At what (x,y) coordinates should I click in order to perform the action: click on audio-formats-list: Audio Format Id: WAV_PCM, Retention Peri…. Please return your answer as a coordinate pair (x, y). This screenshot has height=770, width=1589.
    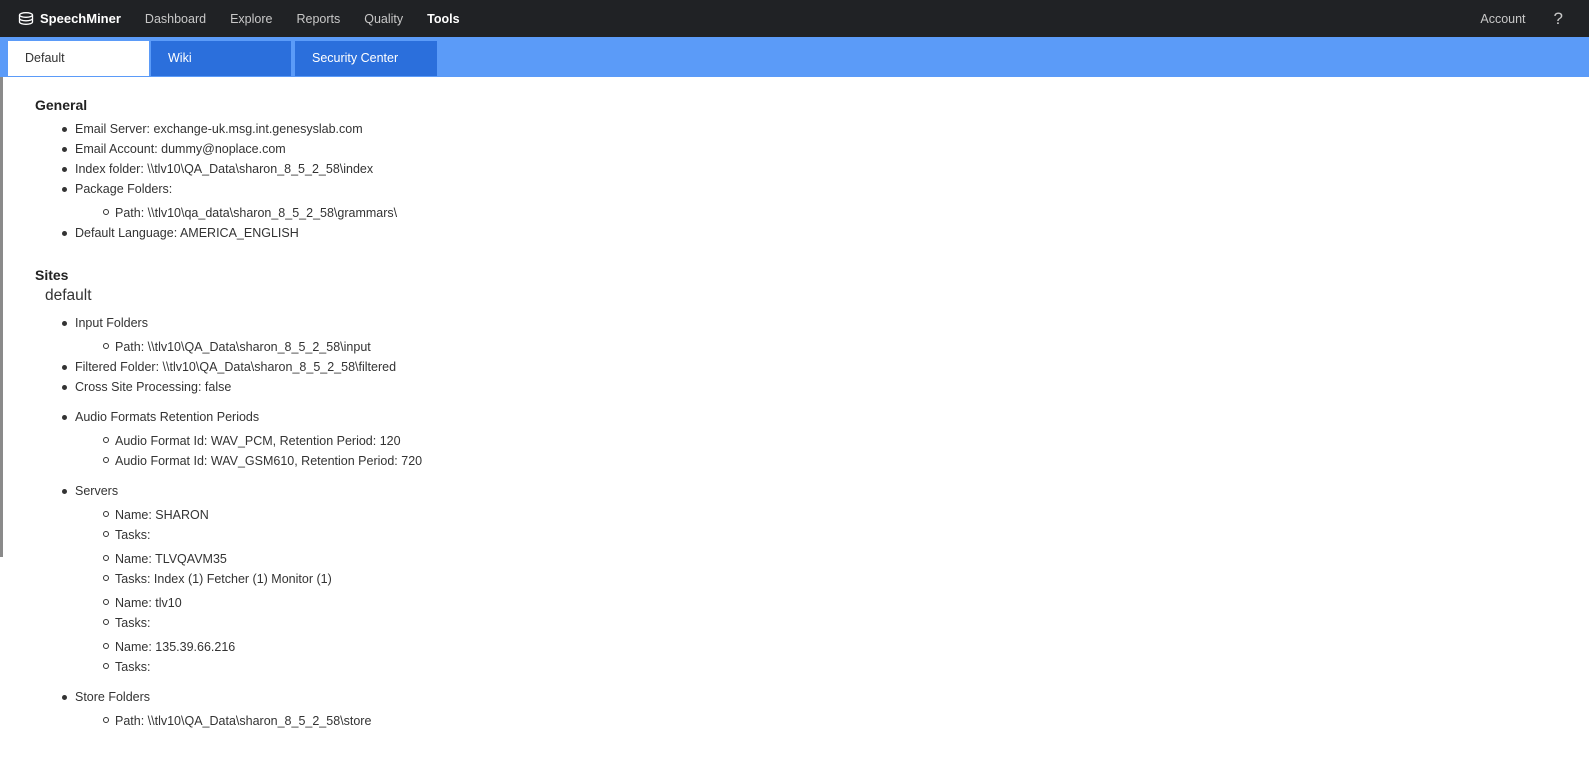
    Looking at the image, I should click on (805, 451).